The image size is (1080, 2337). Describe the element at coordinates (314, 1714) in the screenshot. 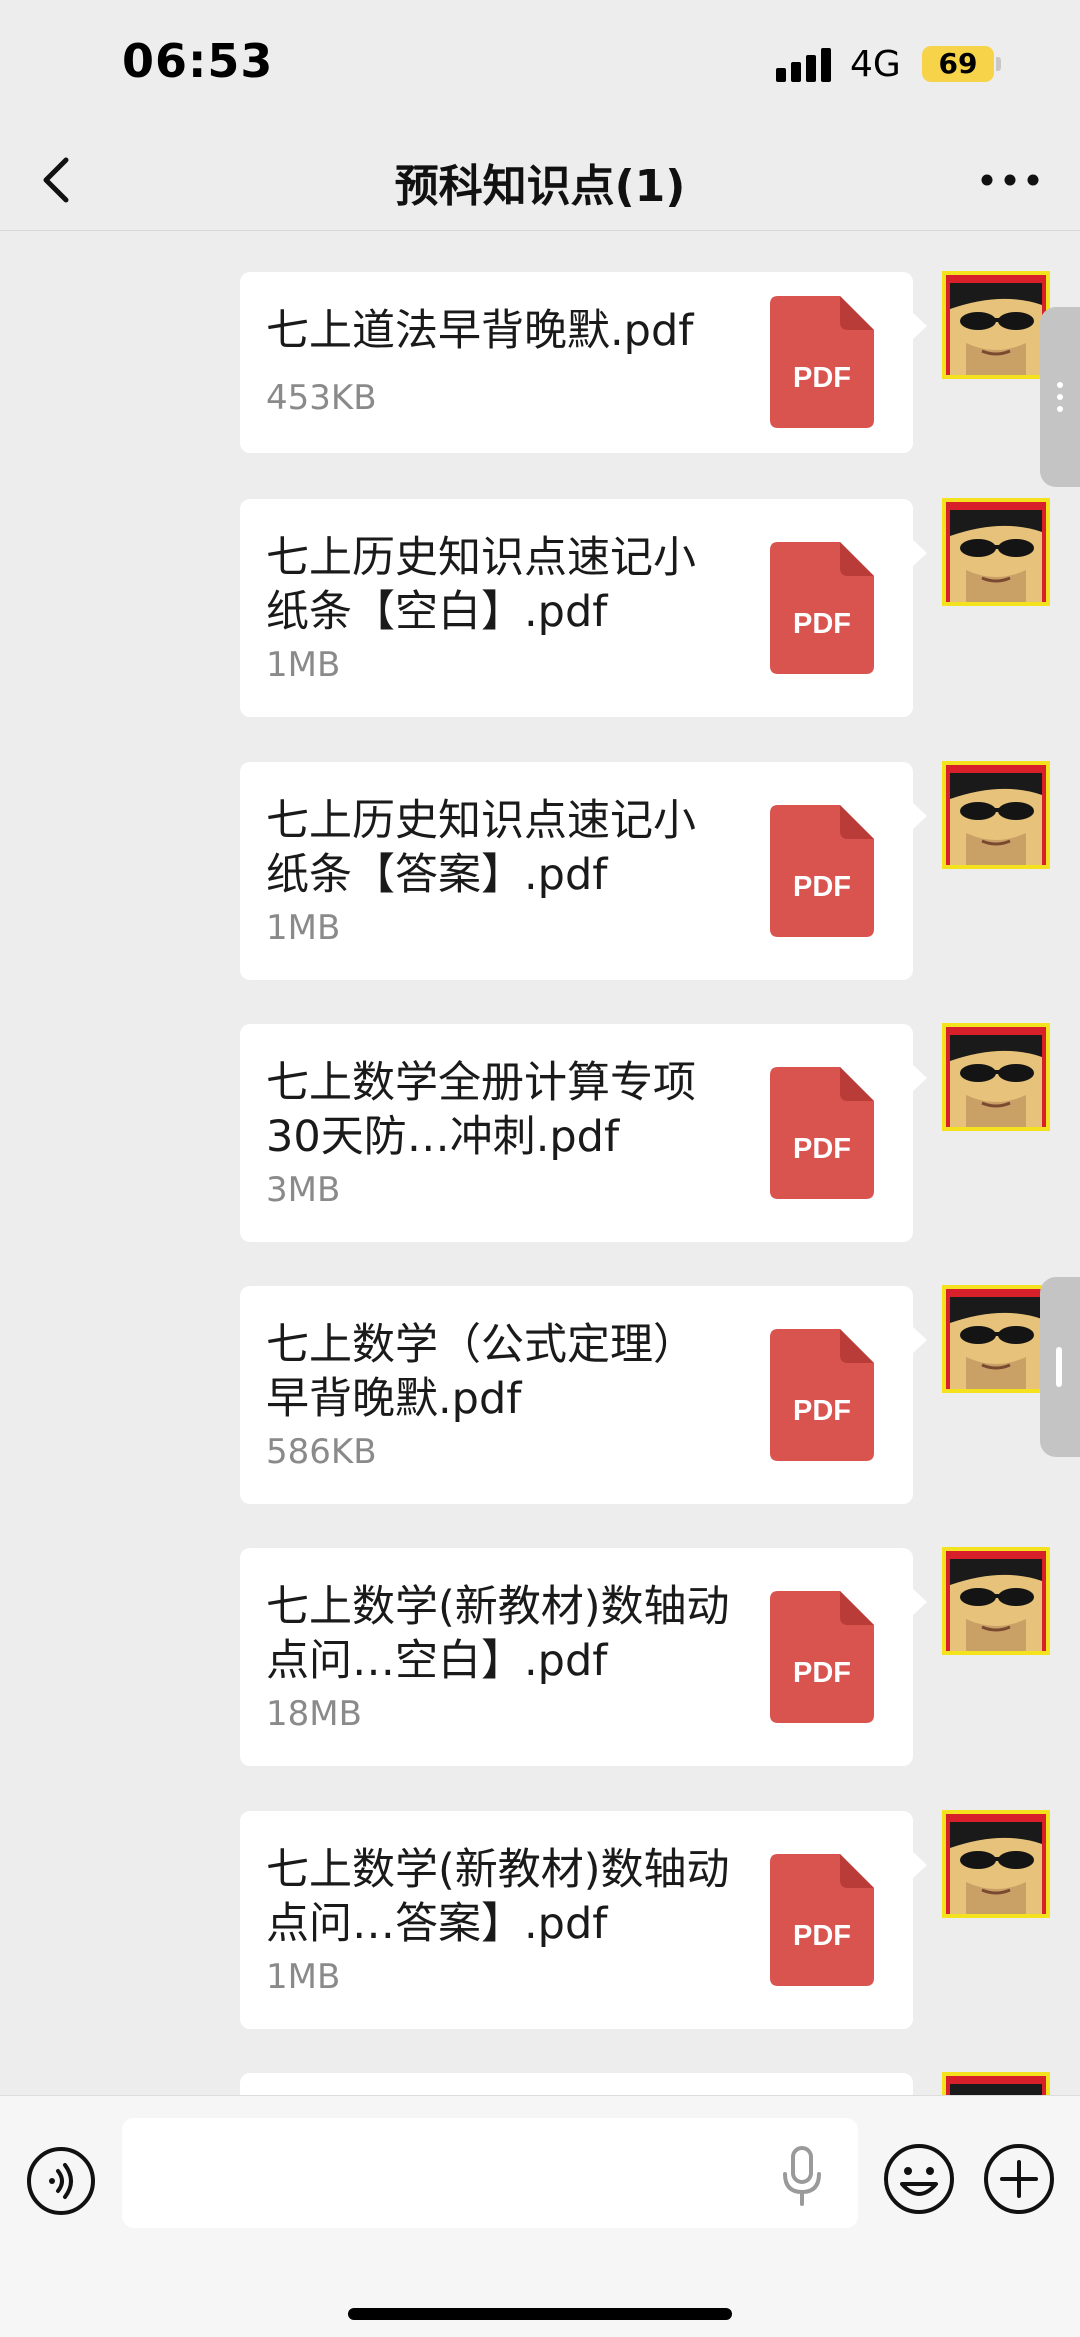

I see `file-size: 18MB` at that location.